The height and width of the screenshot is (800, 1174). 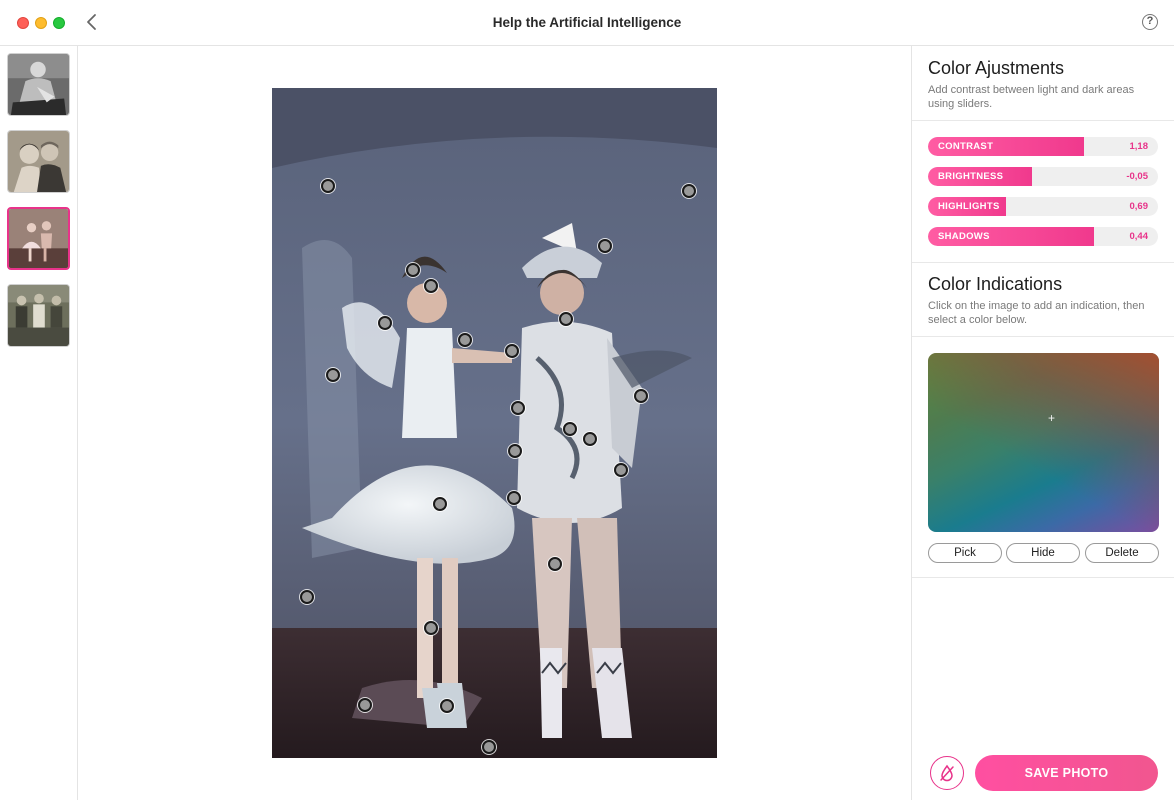 What do you see at coordinates (1122, 553) in the screenshot?
I see `delete-button: Delete` at bounding box center [1122, 553].